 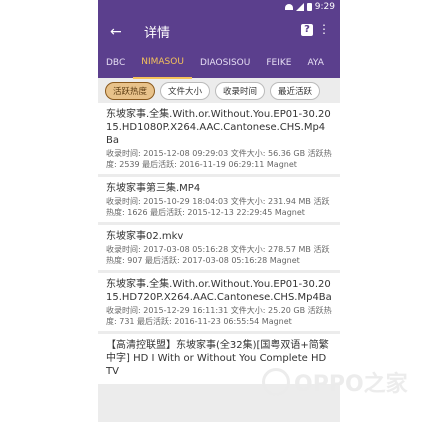 What do you see at coordinates (162, 64) in the screenshot?
I see `tab-nimasou: NIMASOU` at bounding box center [162, 64].